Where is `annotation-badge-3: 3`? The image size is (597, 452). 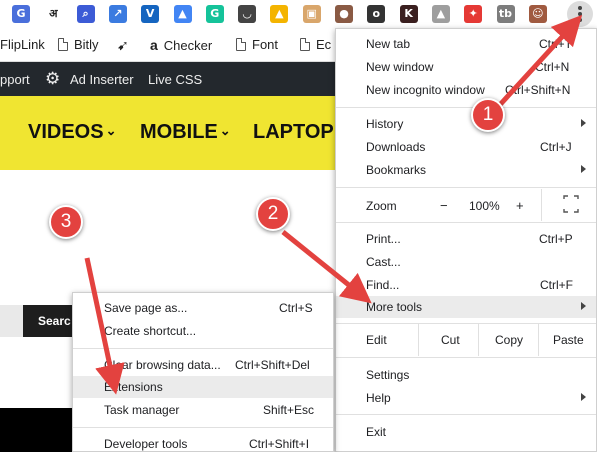 annotation-badge-3: 3 is located at coordinates (66, 222).